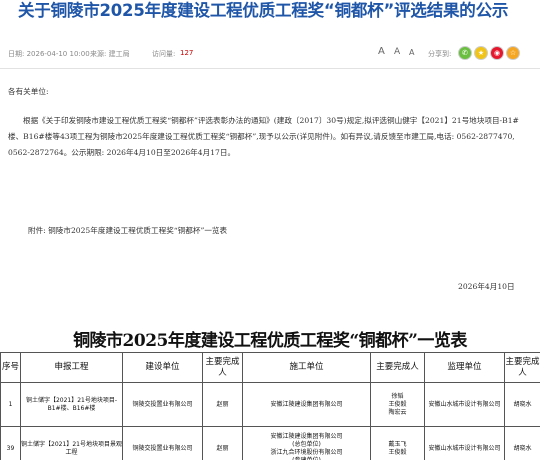 The width and height of the screenshot is (540, 460). I want to click on cell-no: 39, so click(10, 443).